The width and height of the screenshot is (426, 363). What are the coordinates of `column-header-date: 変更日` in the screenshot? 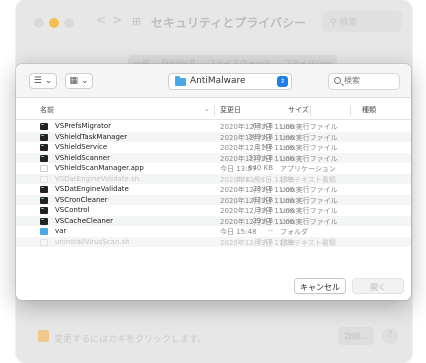 It's located at (230, 110).